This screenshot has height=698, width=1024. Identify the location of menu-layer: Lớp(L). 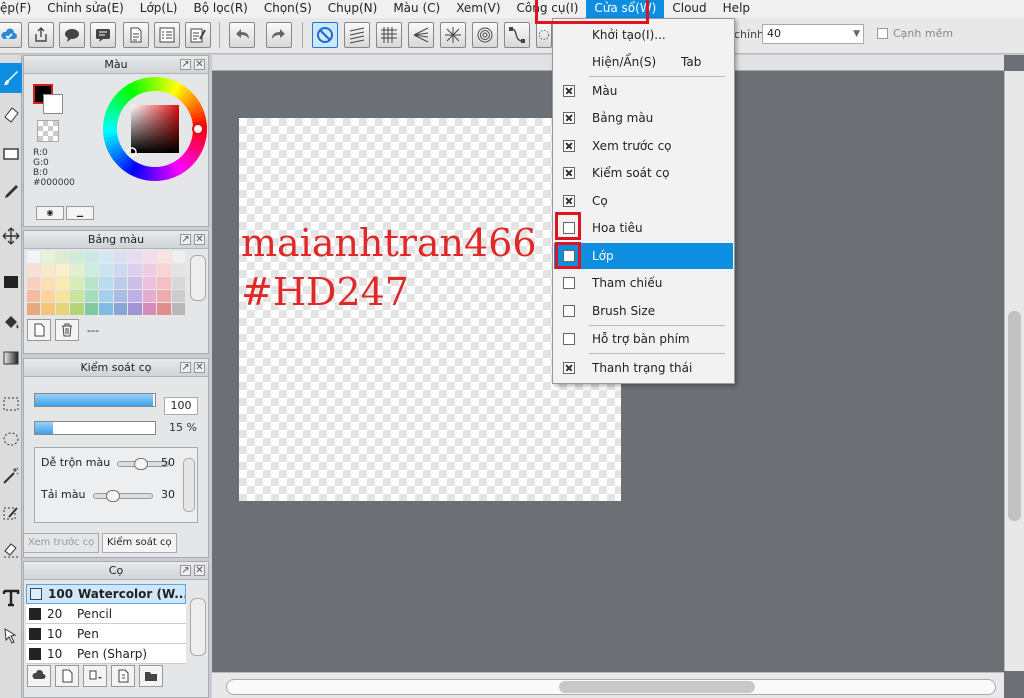
(159, 9).